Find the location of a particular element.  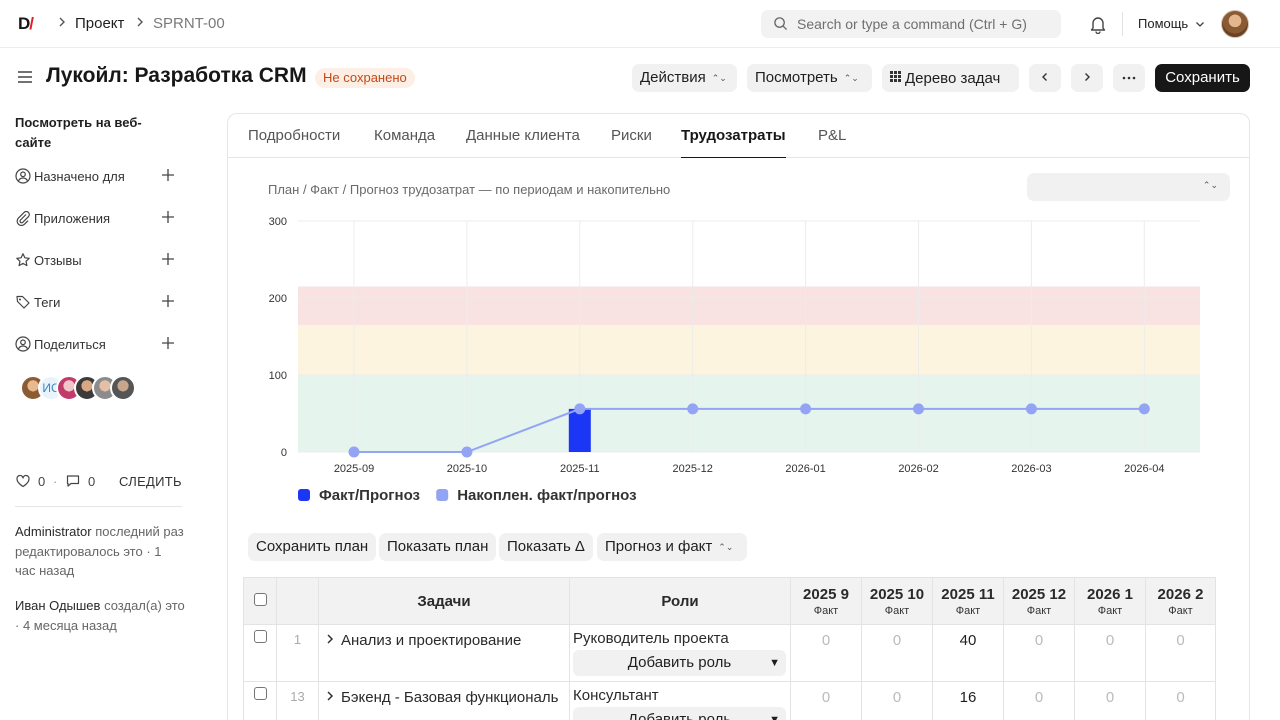

role-name: Консультант is located at coordinates (616, 695).